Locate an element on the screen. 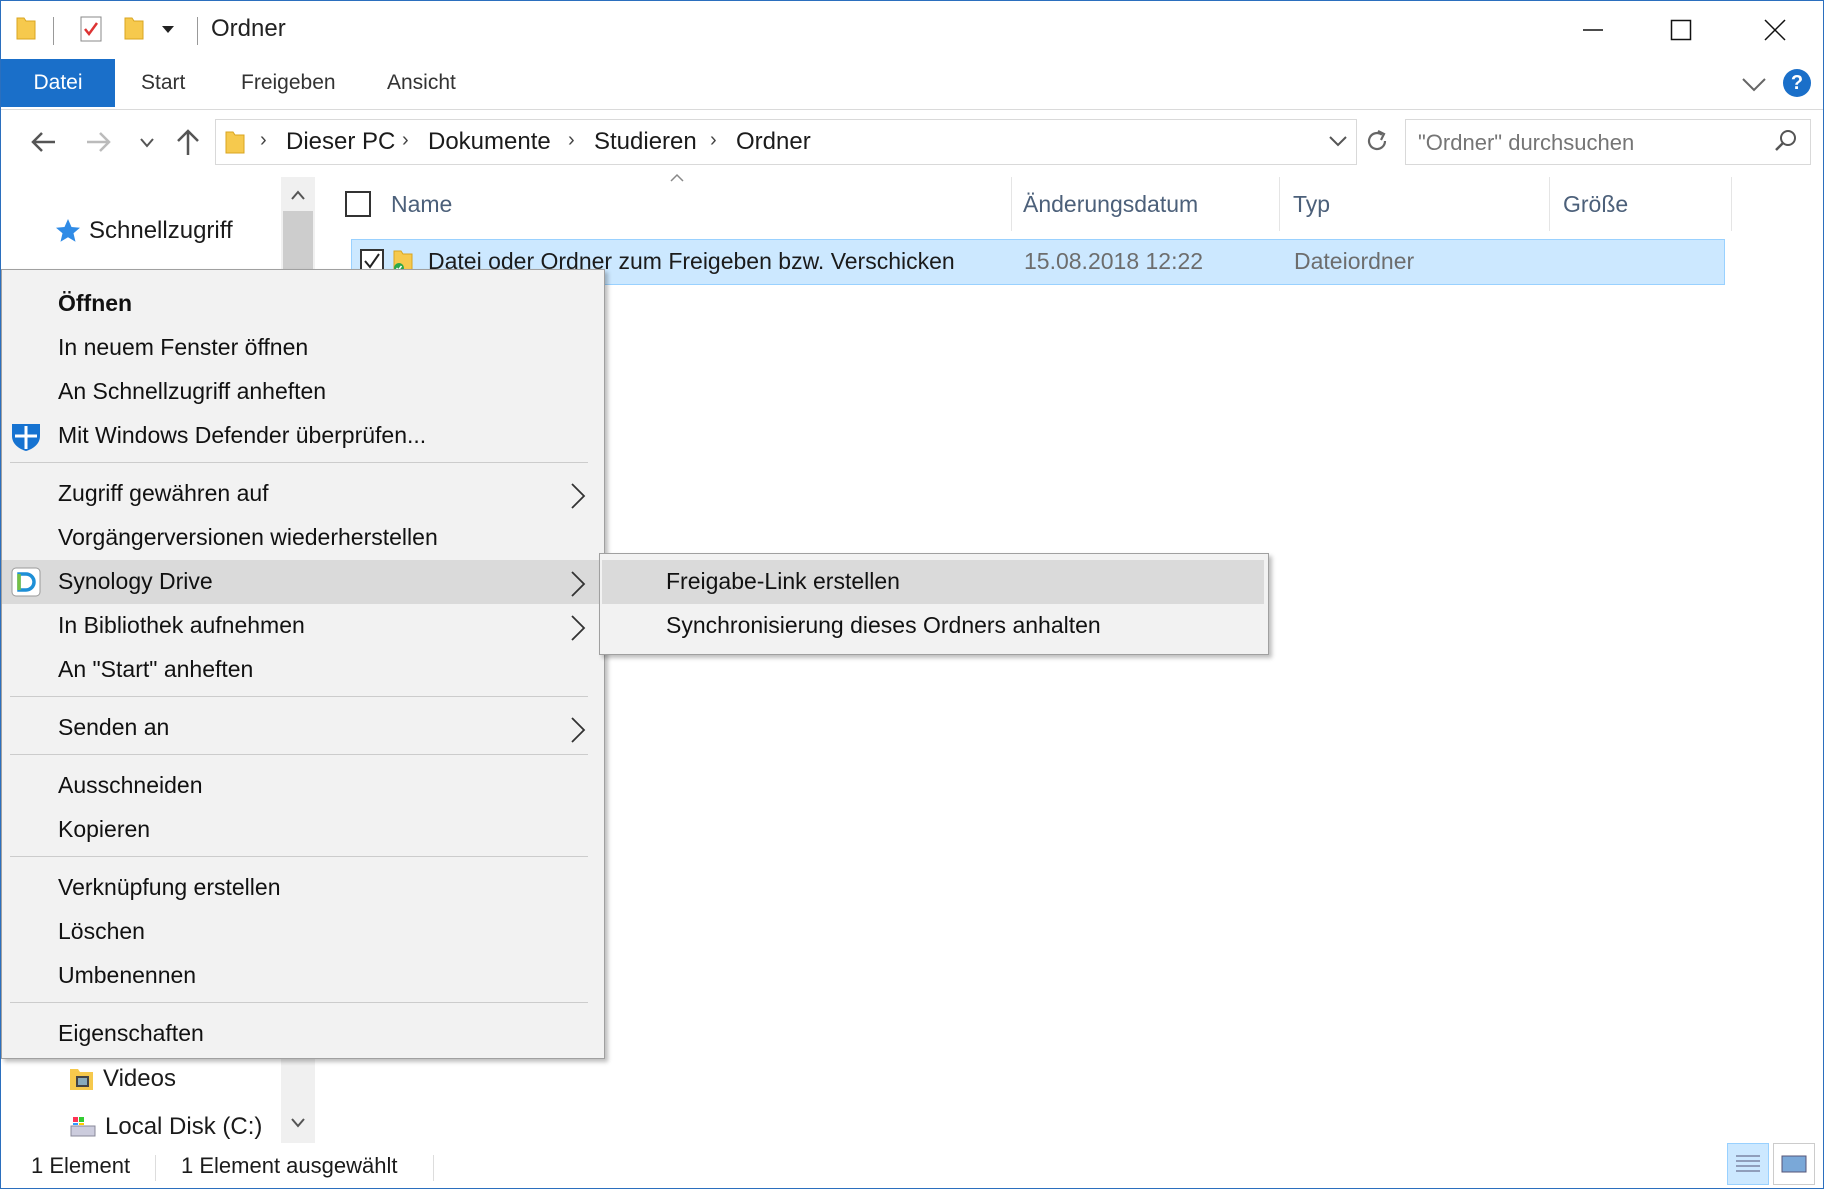 The width and height of the screenshot is (1824, 1189). submenu-item-freigabe-link: Freigabe-Link erstellen is located at coordinates (933, 582).